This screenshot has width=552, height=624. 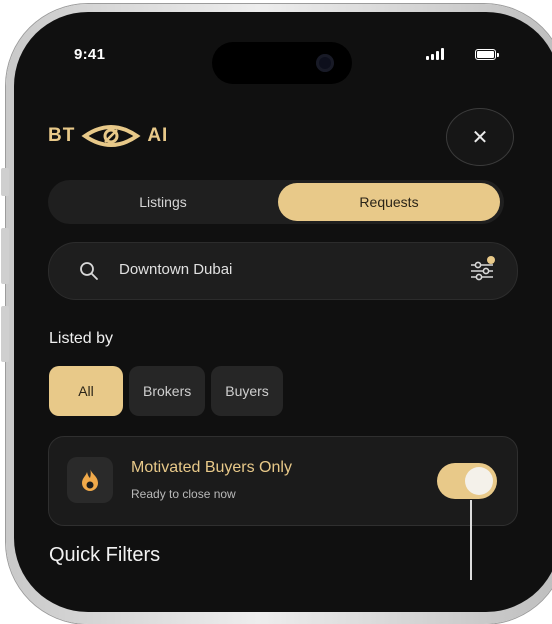 What do you see at coordinates (163, 202) in the screenshot?
I see `tab-listings: Listings` at bounding box center [163, 202].